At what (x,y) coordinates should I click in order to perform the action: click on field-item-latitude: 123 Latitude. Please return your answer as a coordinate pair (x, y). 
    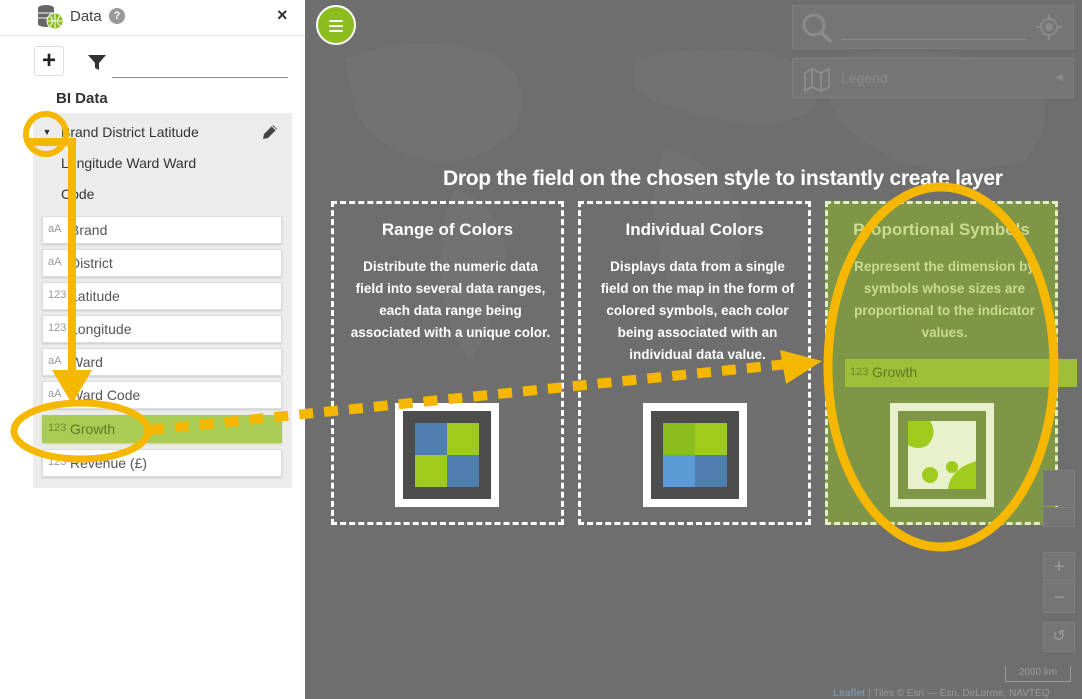
    Looking at the image, I should click on (162, 296).